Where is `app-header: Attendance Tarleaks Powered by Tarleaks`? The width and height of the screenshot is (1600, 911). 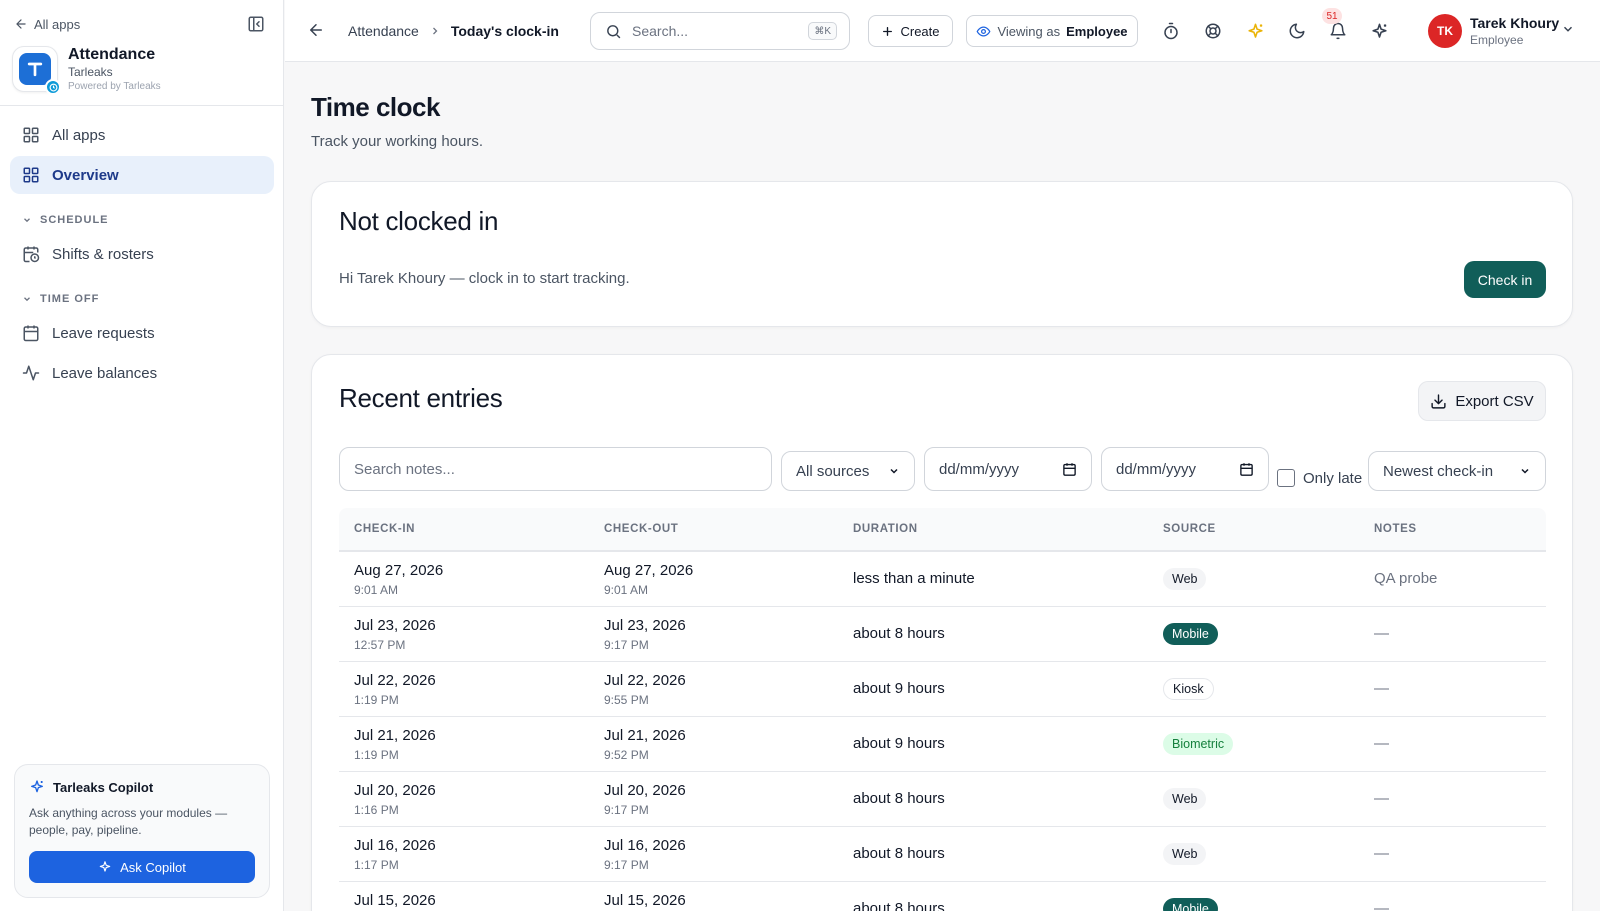 app-header: Attendance Tarleaks Powered by Tarleaks is located at coordinates (86, 70).